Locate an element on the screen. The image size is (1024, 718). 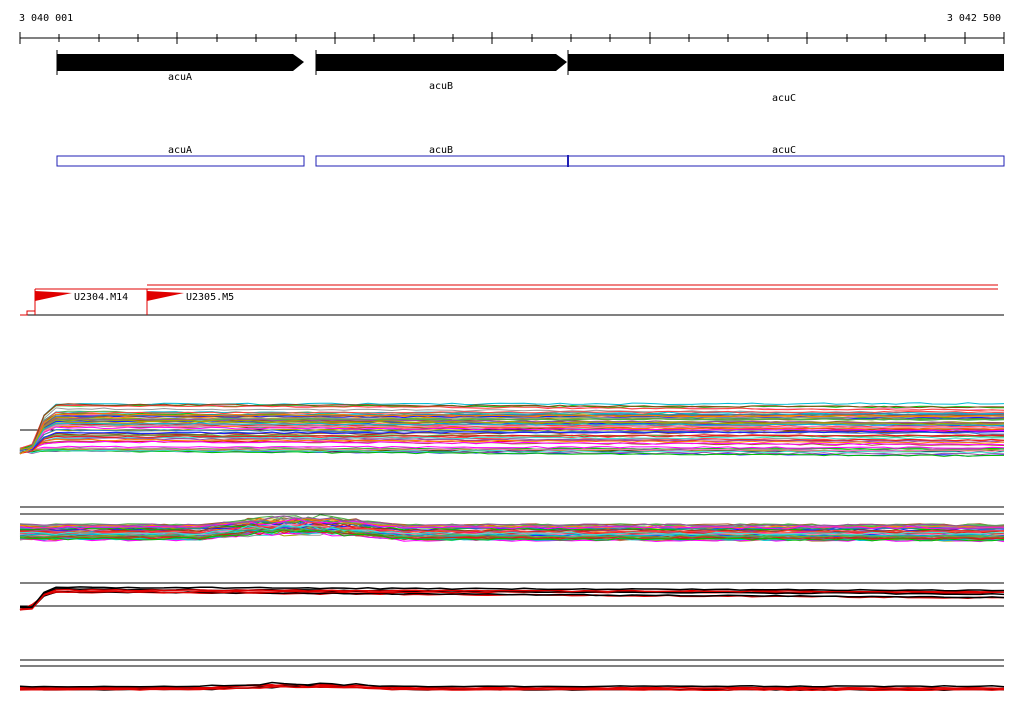
gene-arrow-acuC is located at coordinates (786, 62).